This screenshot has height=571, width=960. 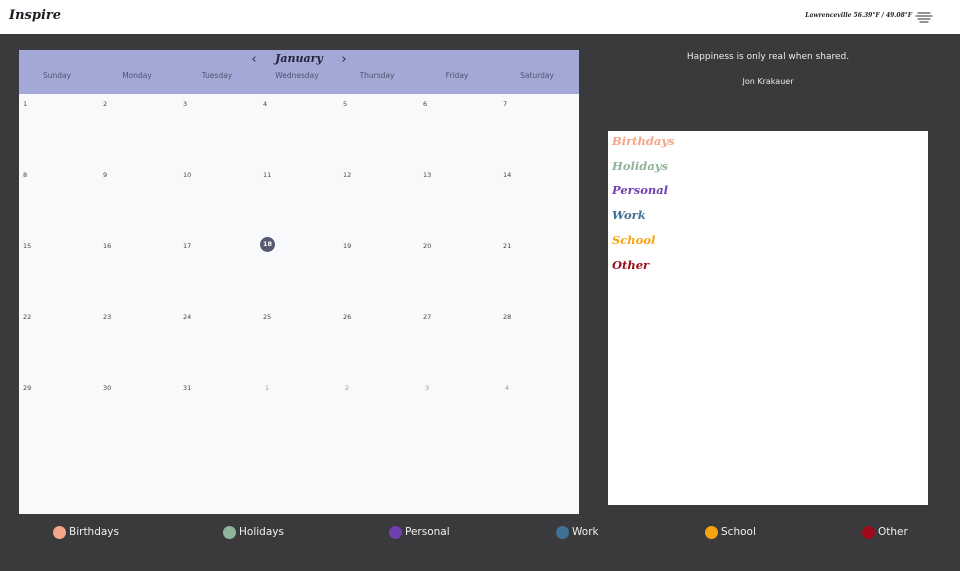 I want to click on day-cell: 19, so click(x=379, y=271).